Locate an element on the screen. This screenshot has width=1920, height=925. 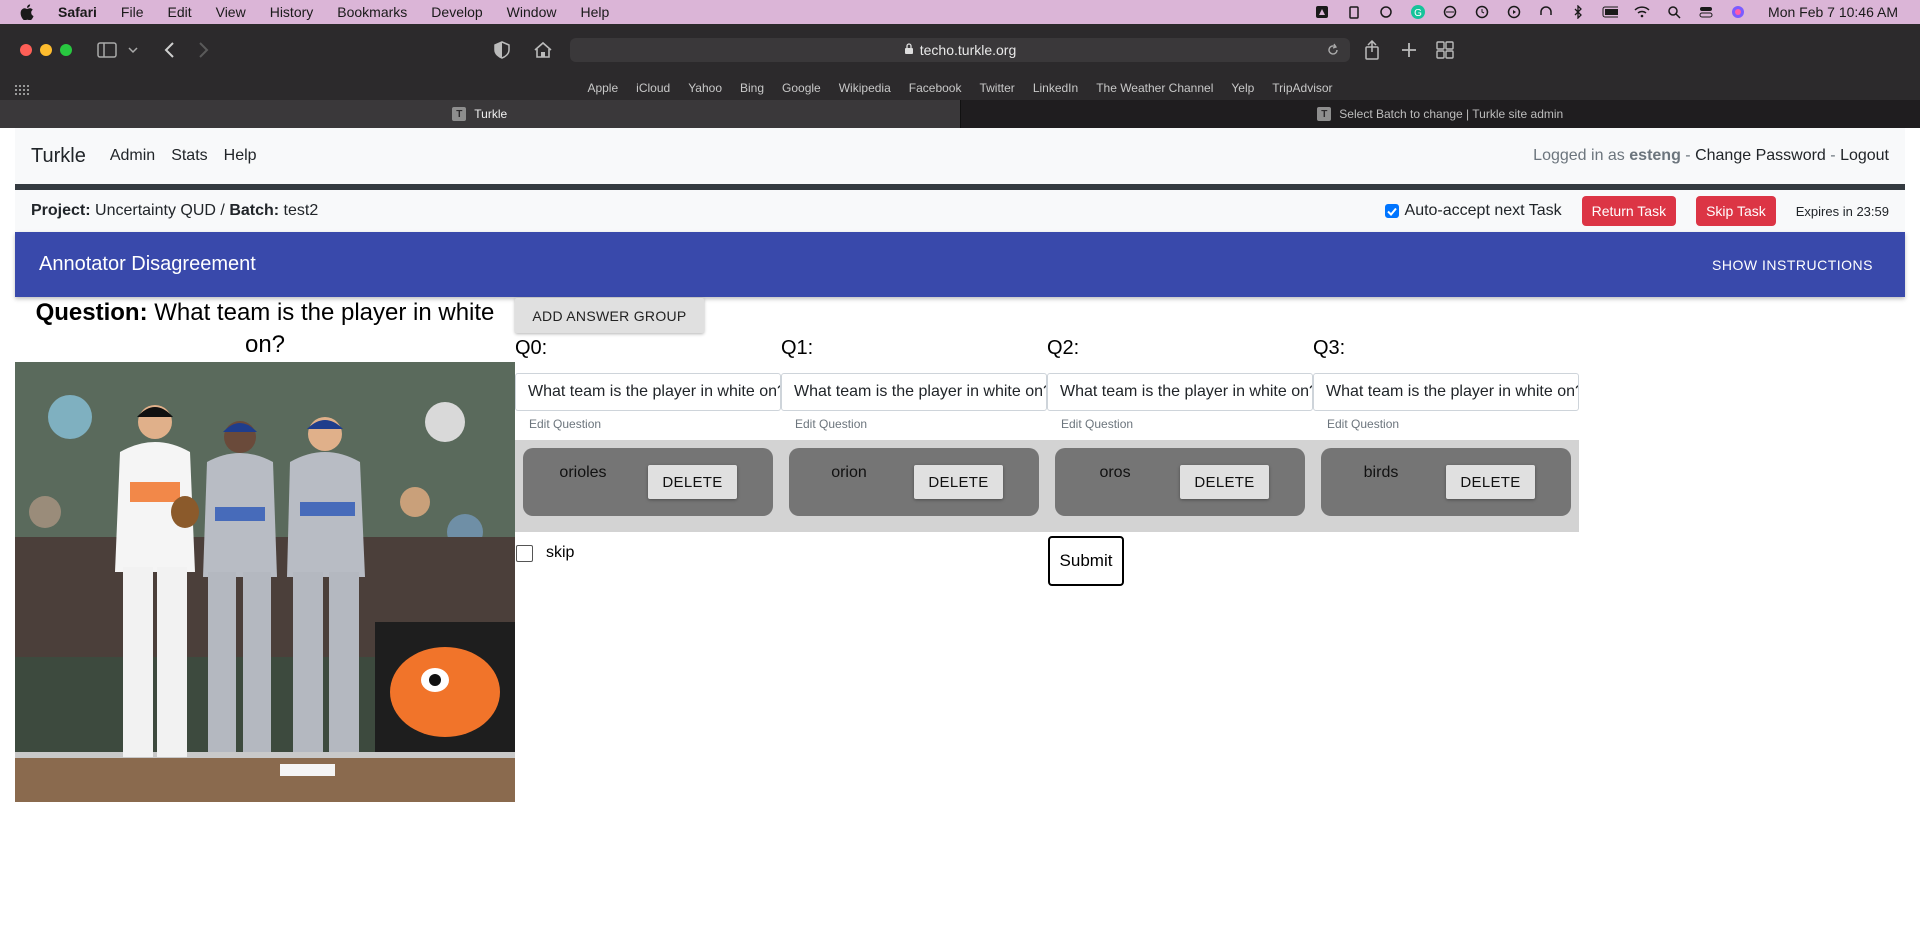
menu-help: Help is located at coordinates (594, 12).